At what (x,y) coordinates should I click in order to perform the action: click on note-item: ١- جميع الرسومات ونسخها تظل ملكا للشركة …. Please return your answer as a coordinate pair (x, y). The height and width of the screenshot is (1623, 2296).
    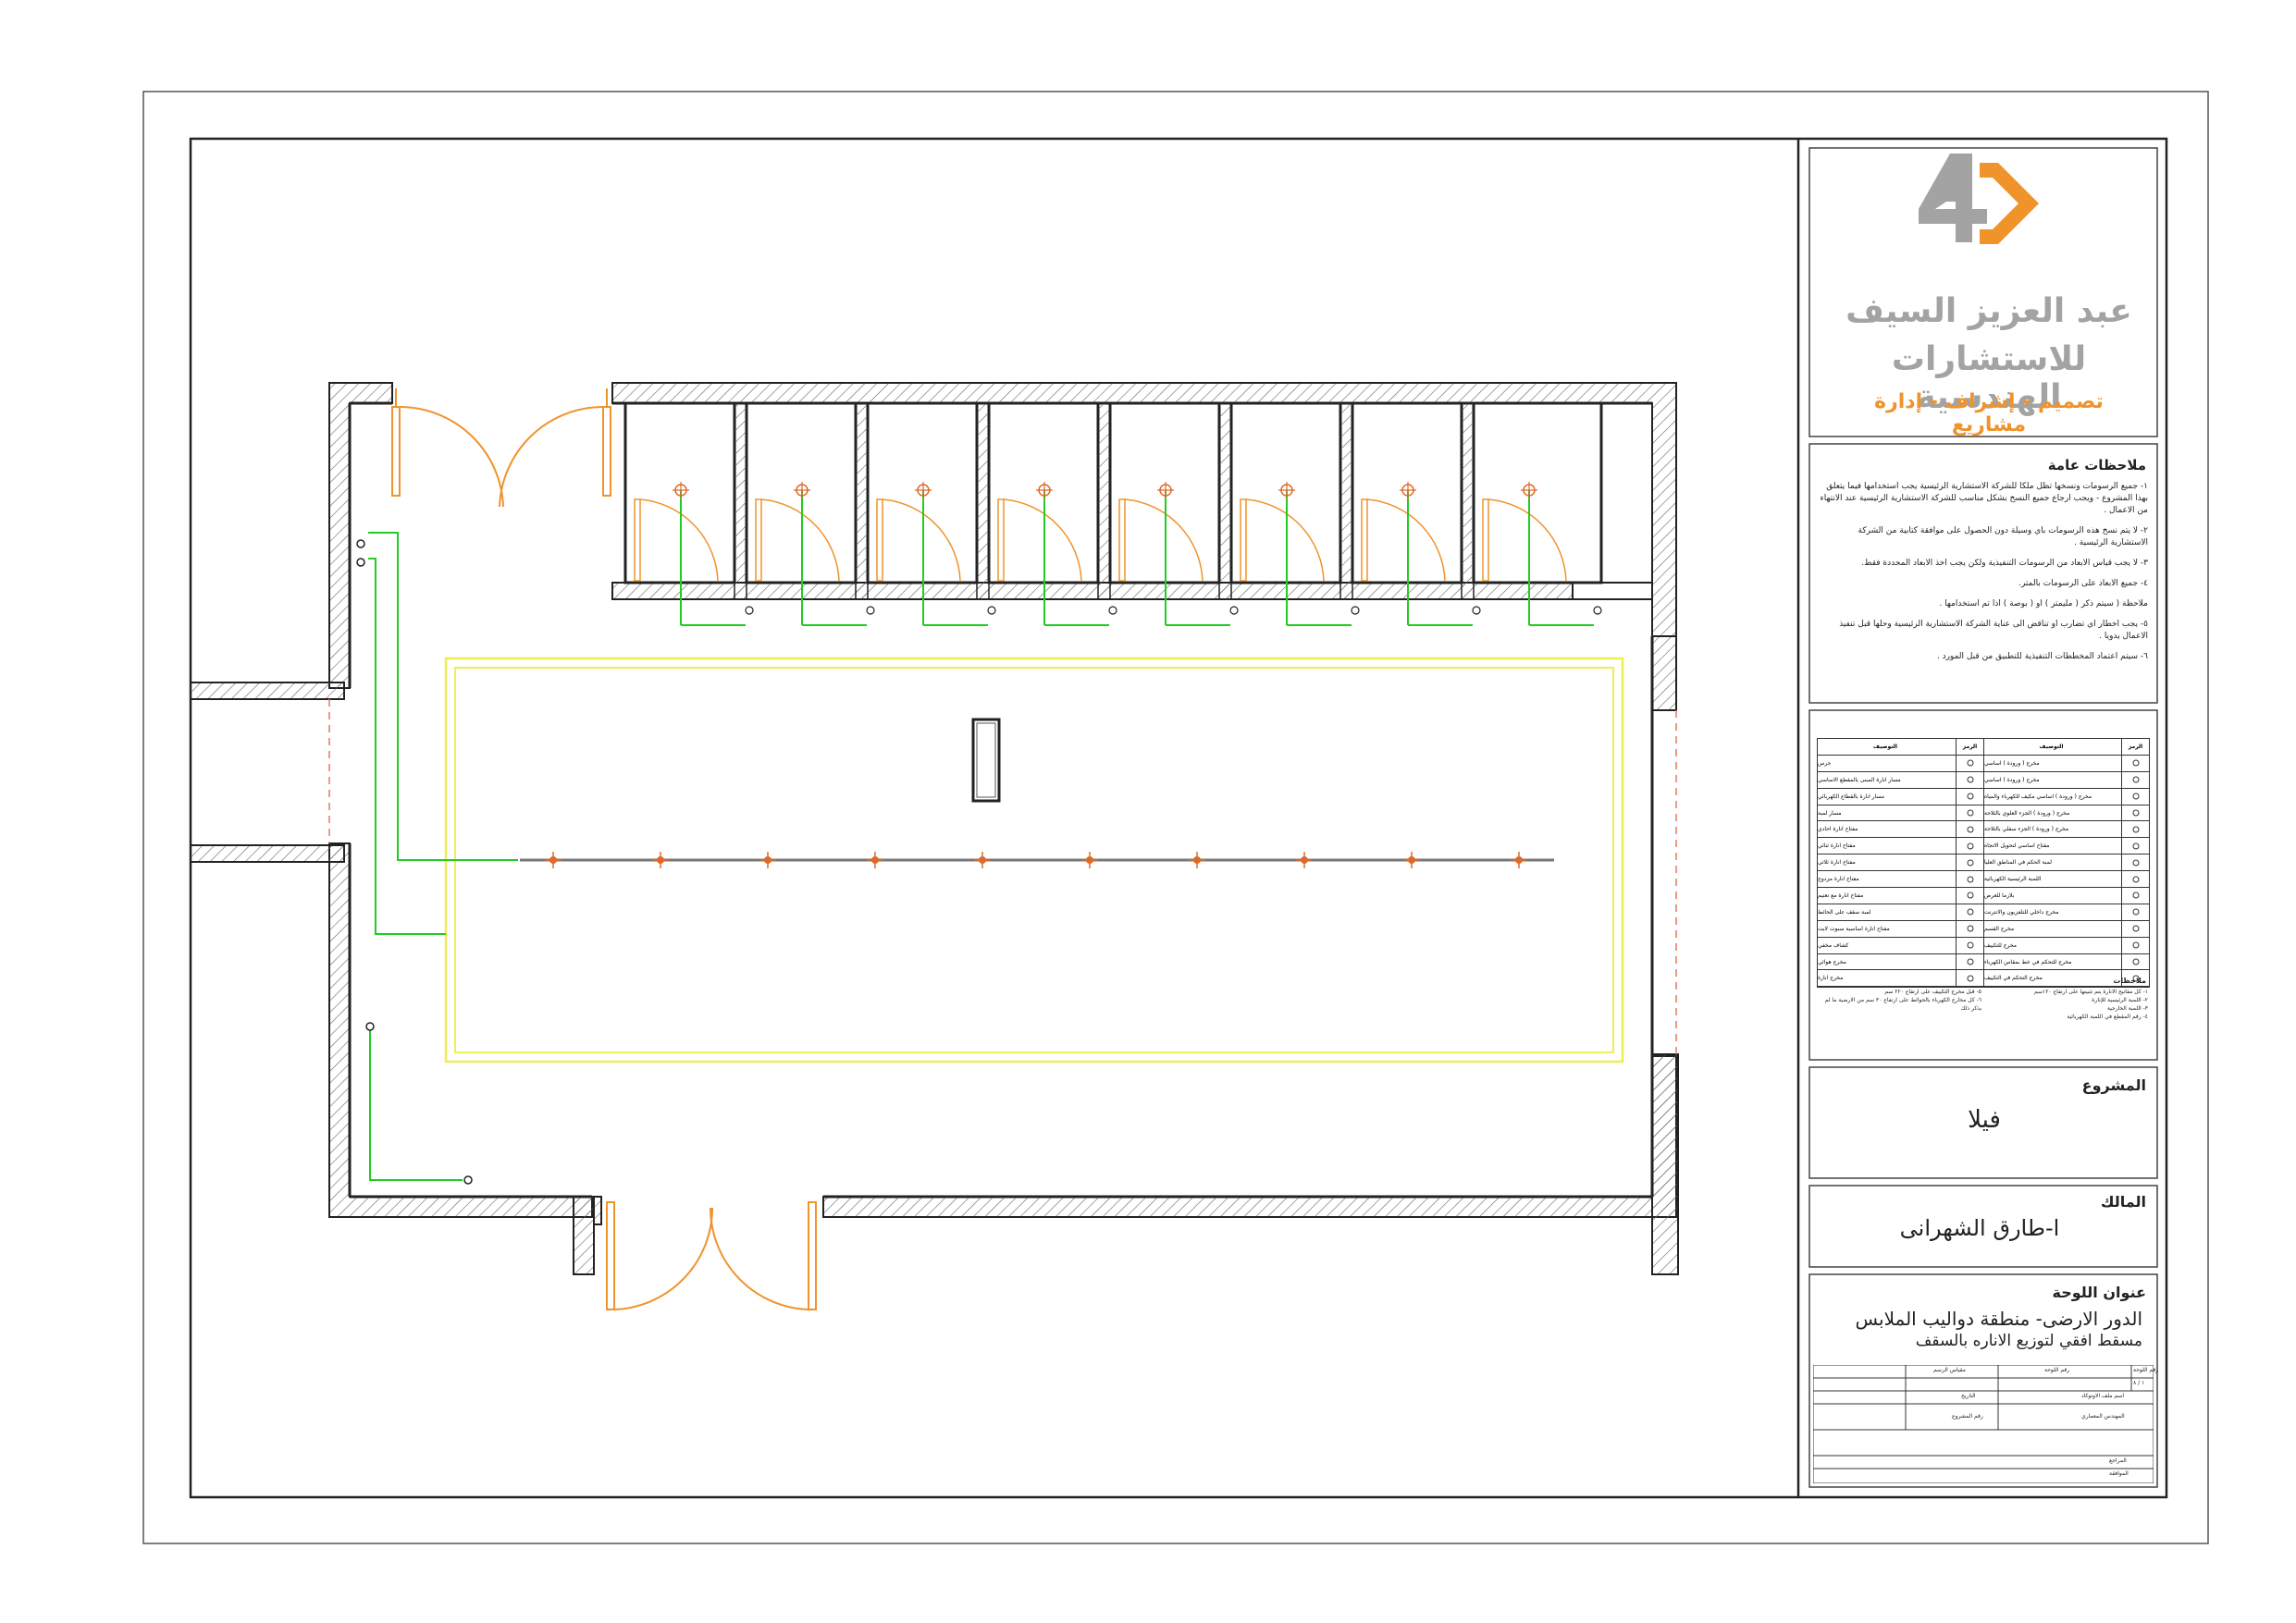
    Looking at the image, I should click on (1985, 498).